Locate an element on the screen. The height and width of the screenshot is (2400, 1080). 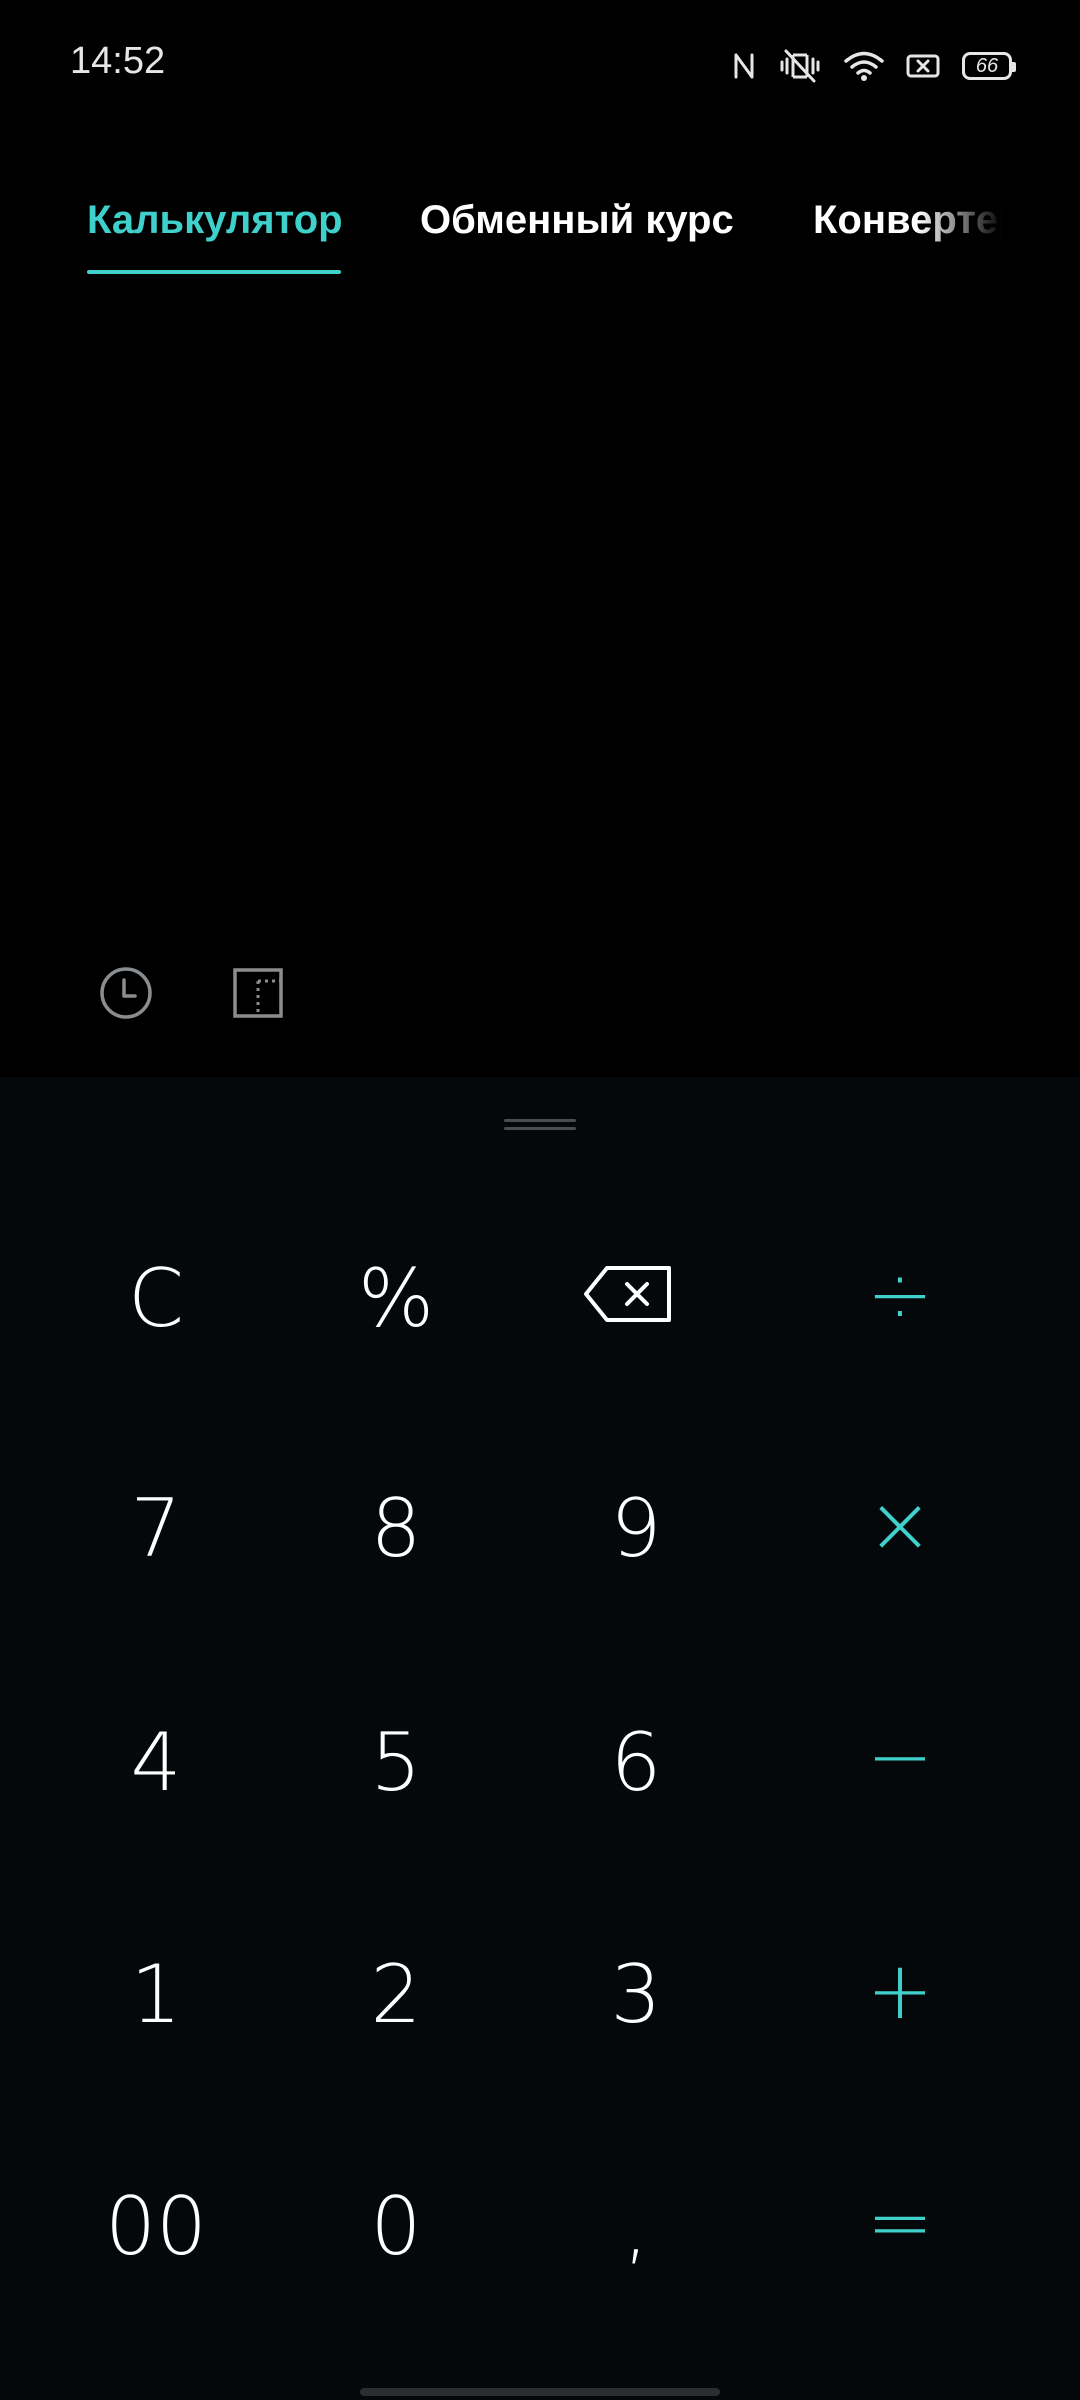
key-label: 1 is located at coordinates (156, 1994).